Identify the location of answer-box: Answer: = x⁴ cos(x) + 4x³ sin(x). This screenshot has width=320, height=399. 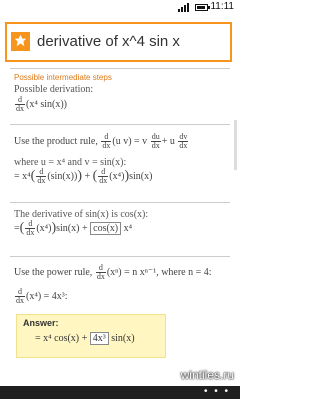
(91, 336).